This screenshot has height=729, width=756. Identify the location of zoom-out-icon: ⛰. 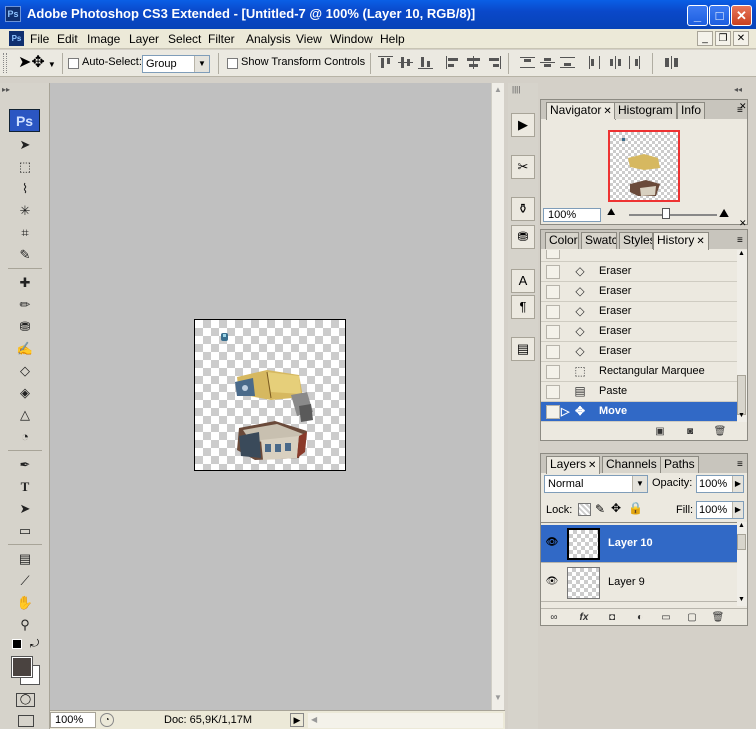
(611, 212).